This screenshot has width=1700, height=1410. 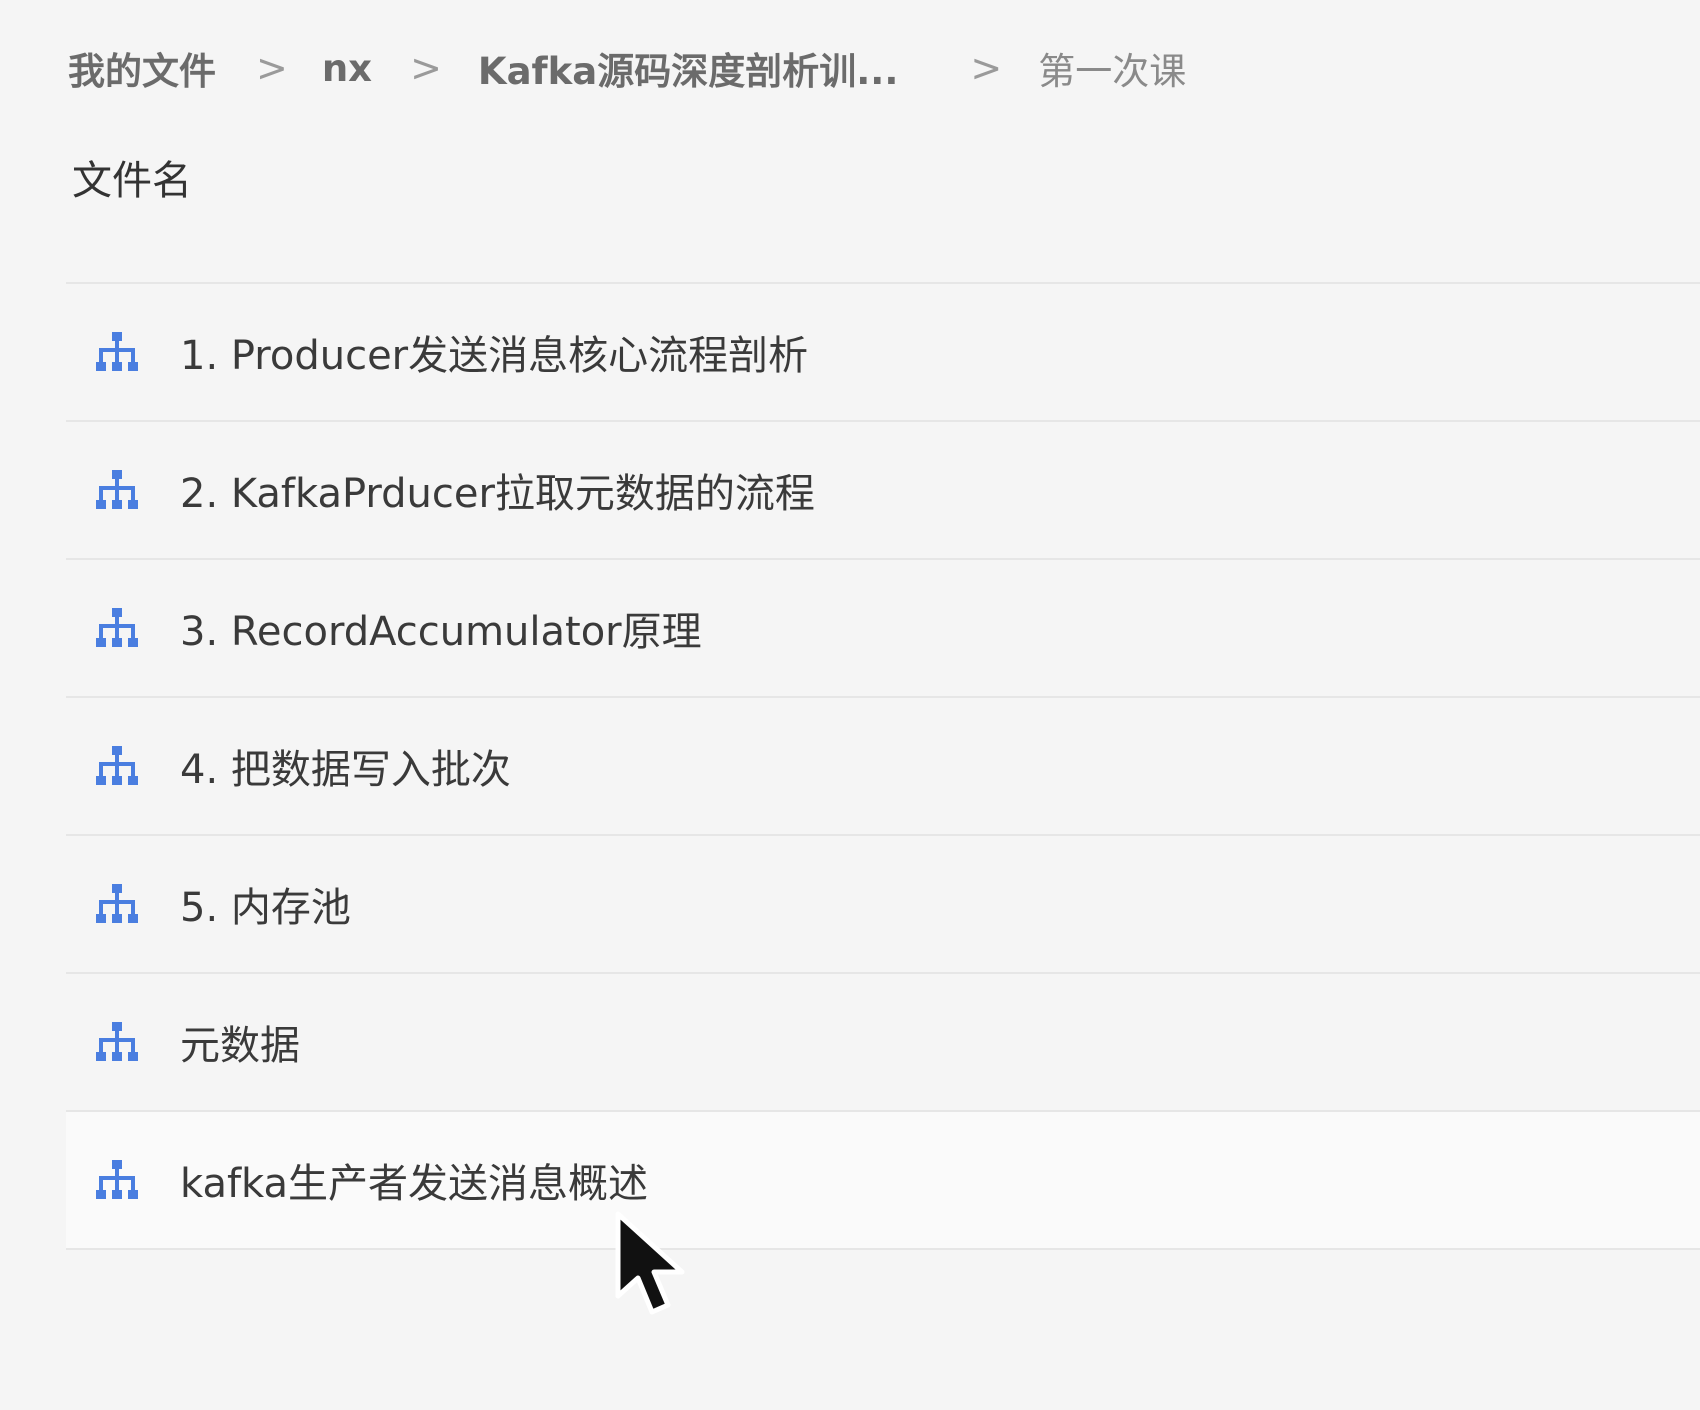 I want to click on file-name: 2. KafkaPrducer拉取元数据的流程, so click(x=497, y=494).